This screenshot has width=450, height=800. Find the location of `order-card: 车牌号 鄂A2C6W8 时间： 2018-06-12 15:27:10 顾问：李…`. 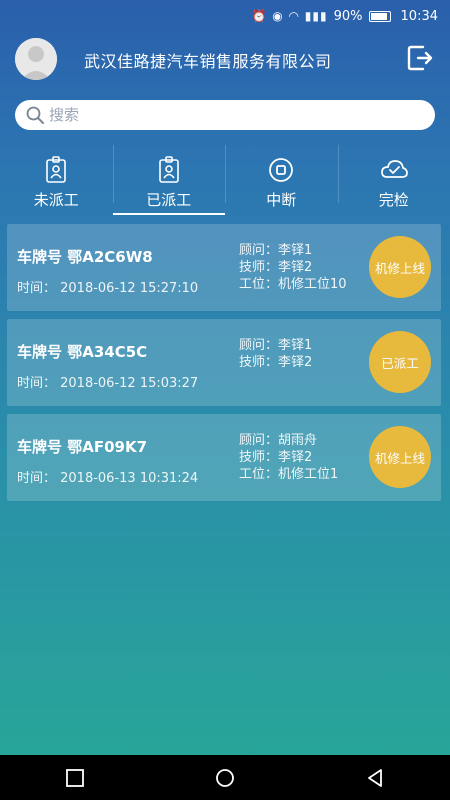

order-card: 车牌号 鄂A2C6W8 时间： 2018-06-12 15:27:10 顾问：李… is located at coordinates (224, 267).